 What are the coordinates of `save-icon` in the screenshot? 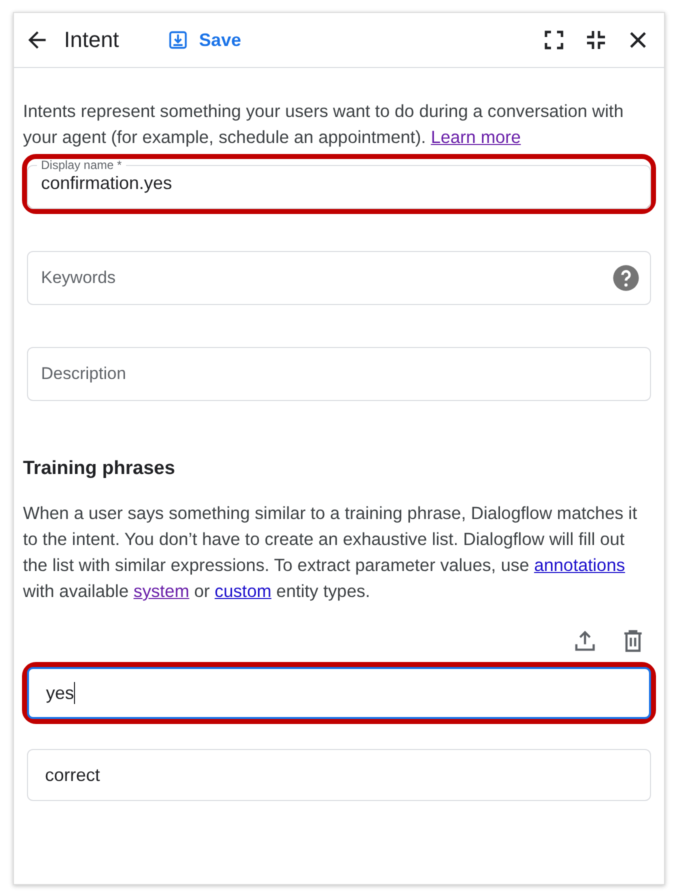 It's located at (178, 40).